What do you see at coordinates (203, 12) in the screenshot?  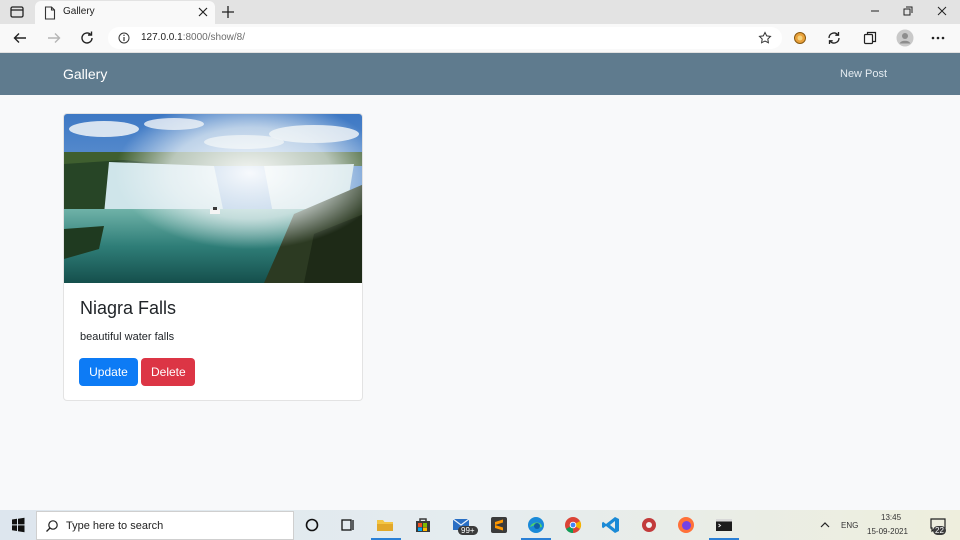 I see `close-icon` at bounding box center [203, 12].